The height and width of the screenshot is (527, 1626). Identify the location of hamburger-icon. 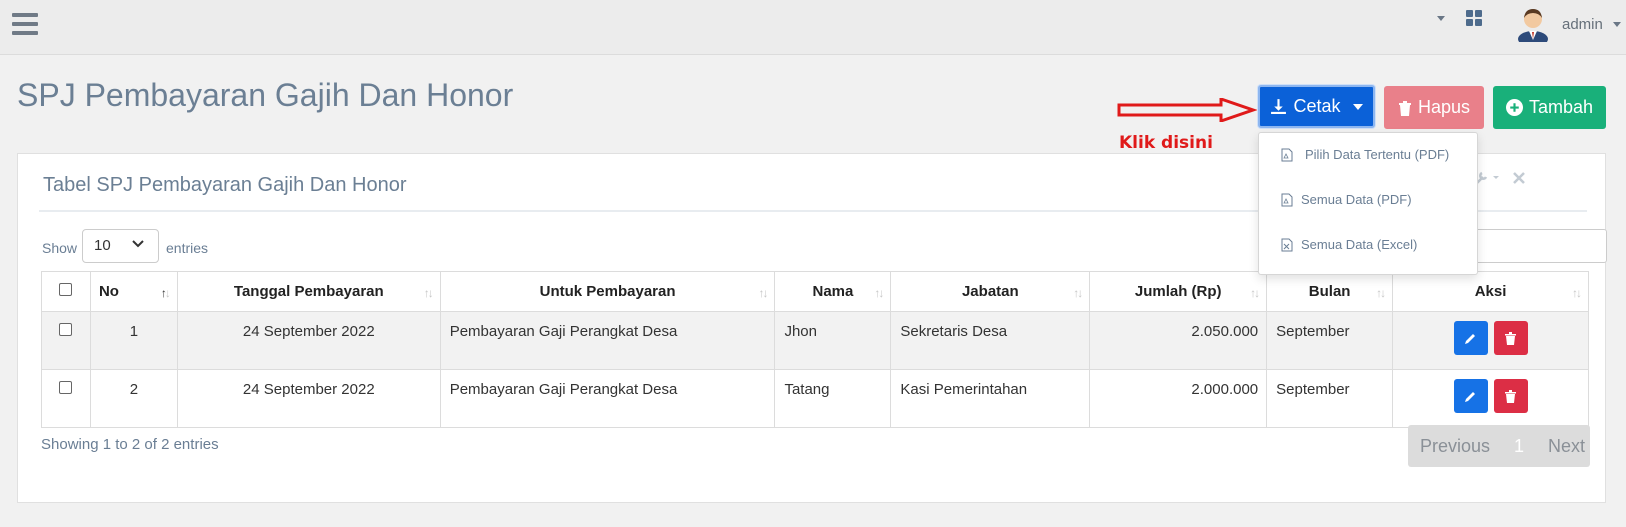
(25, 24).